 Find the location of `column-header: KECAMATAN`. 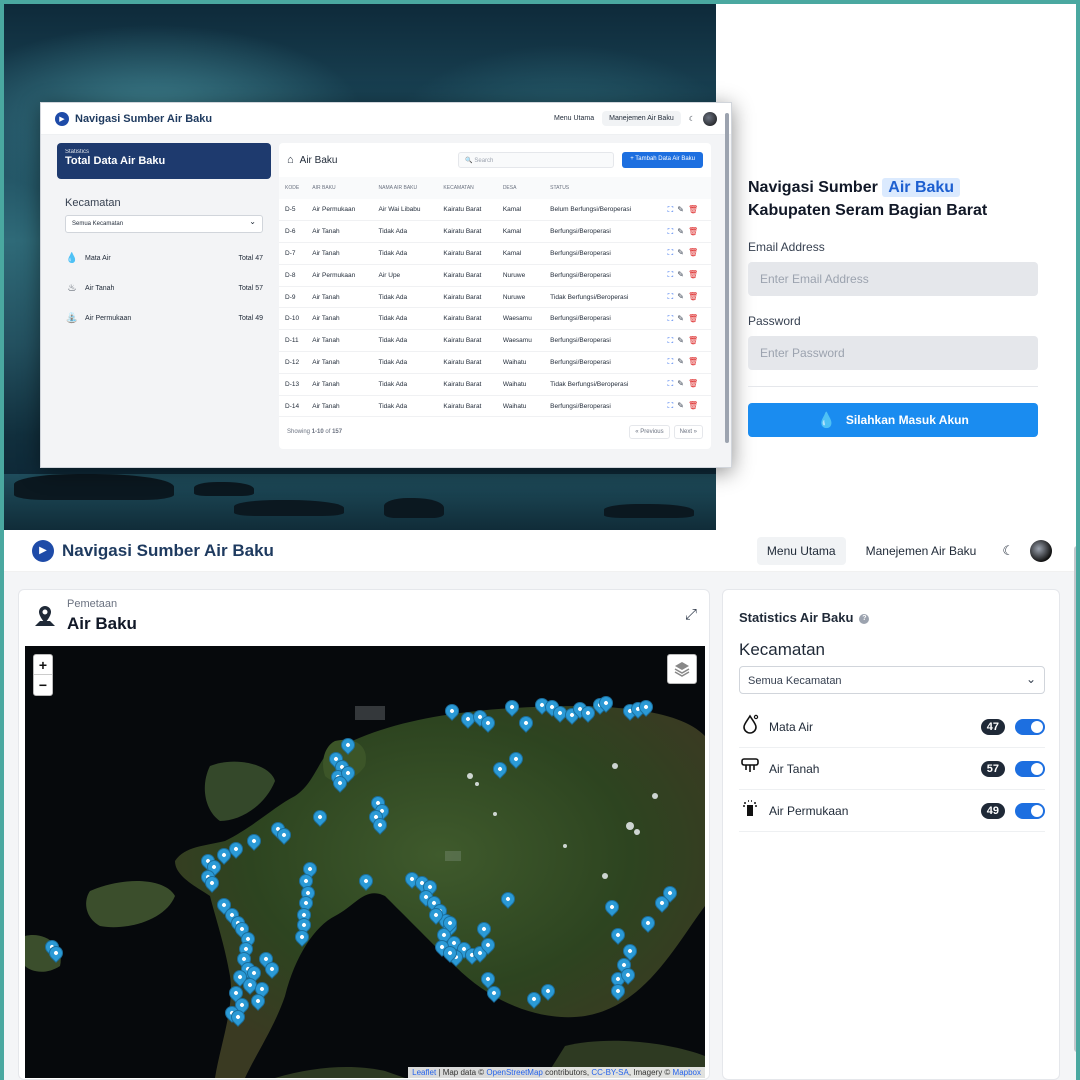

column-header: KECAMATAN is located at coordinates (467, 188).